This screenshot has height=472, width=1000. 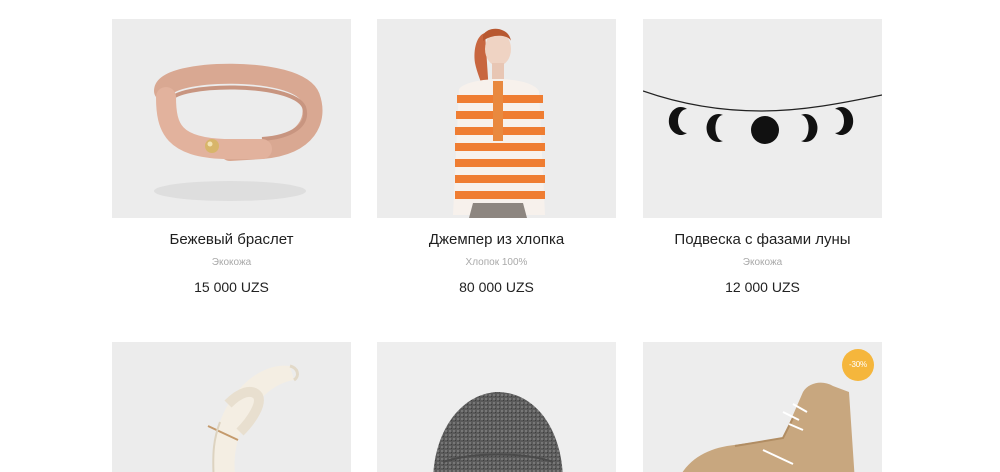 What do you see at coordinates (231, 287) in the screenshot?
I see `product-price: 15 000 UZS` at bounding box center [231, 287].